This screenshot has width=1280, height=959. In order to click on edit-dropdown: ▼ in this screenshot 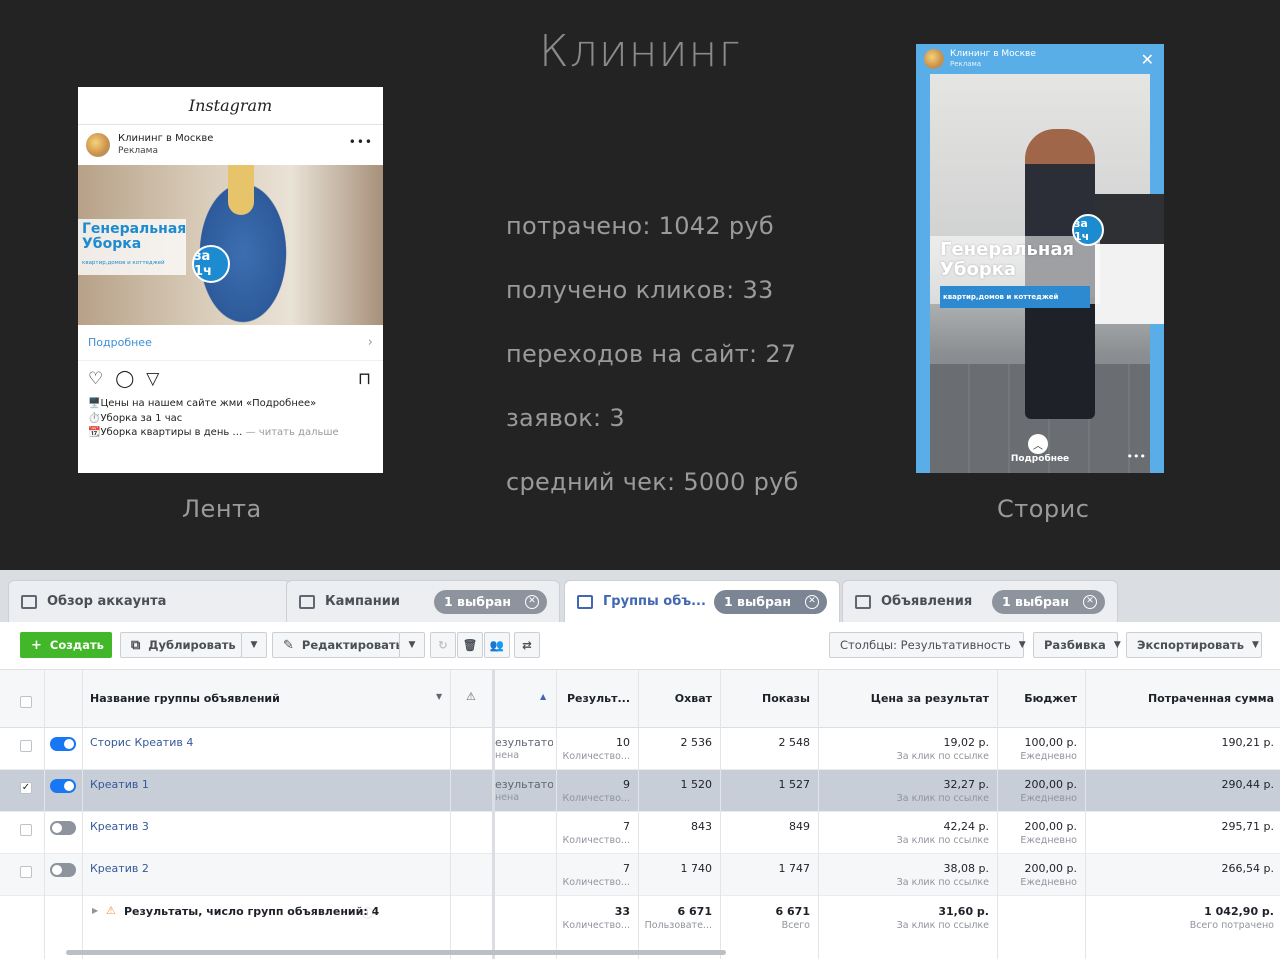, I will do `click(412, 645)`.